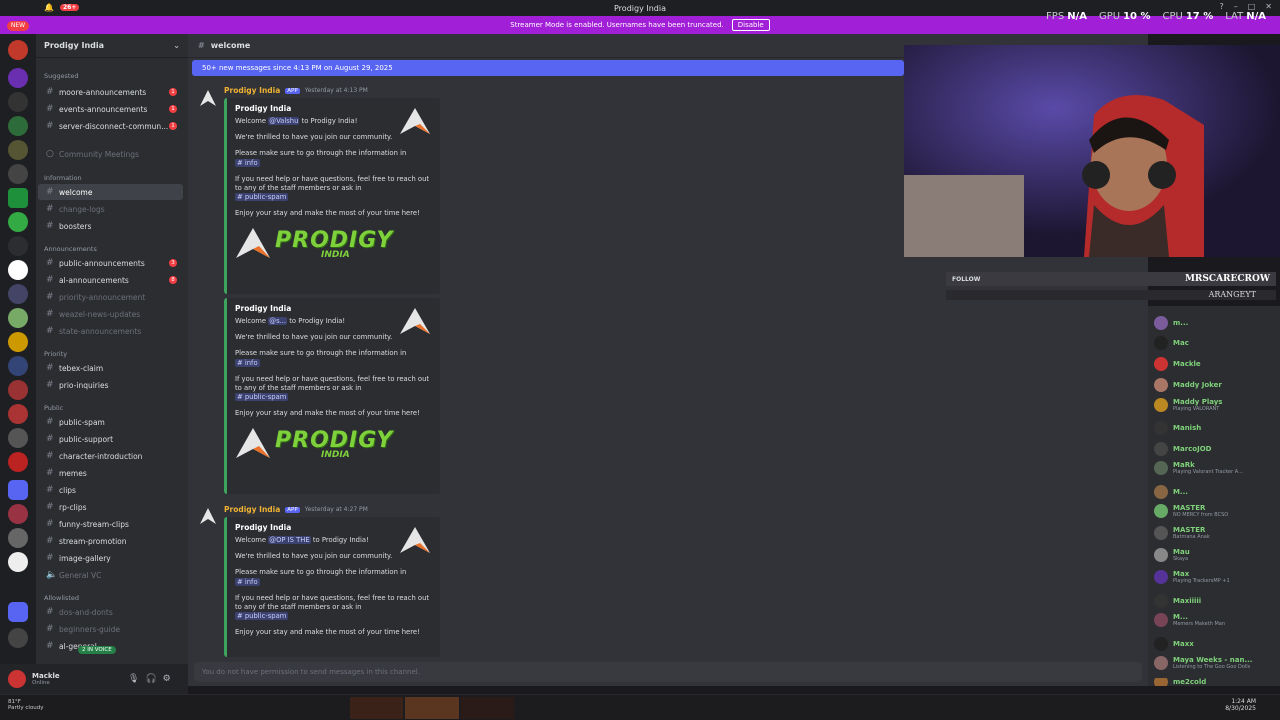  Describe the element at coordinates (1221, 6) in the screenshot. I see `help-icon: ?` at that location.